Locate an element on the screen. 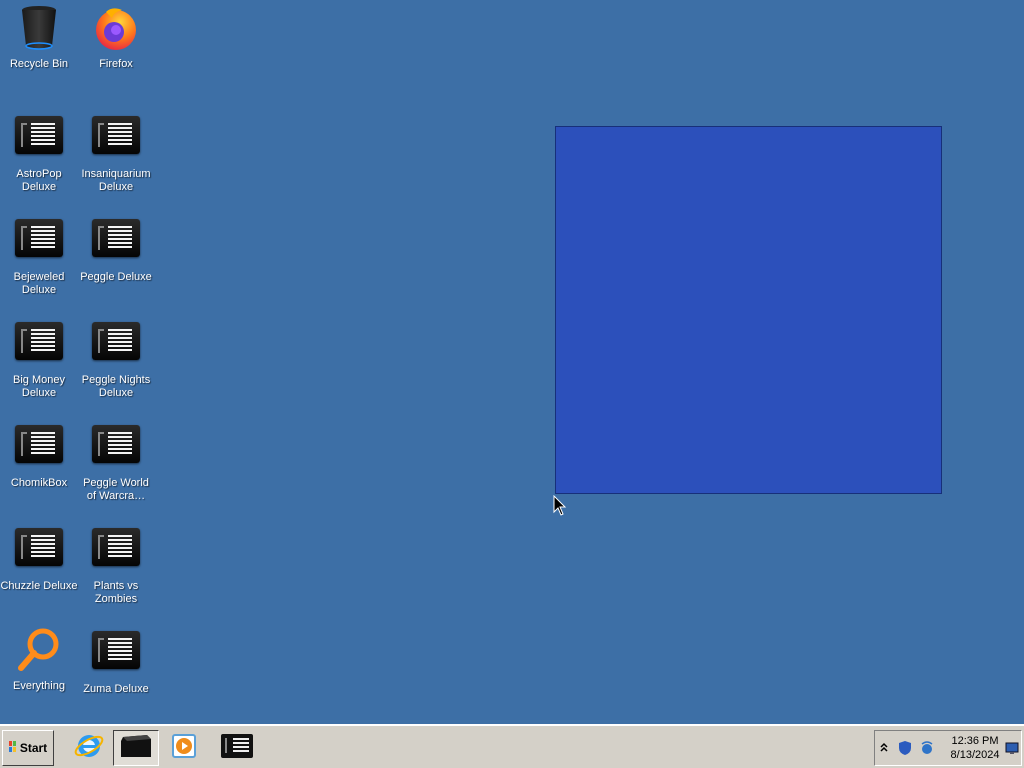 Image resolution: width=1024 pixels, height=768 pixels. desktop-icon-label: AstroPop Deluxe is located at coordinates (39, 180).